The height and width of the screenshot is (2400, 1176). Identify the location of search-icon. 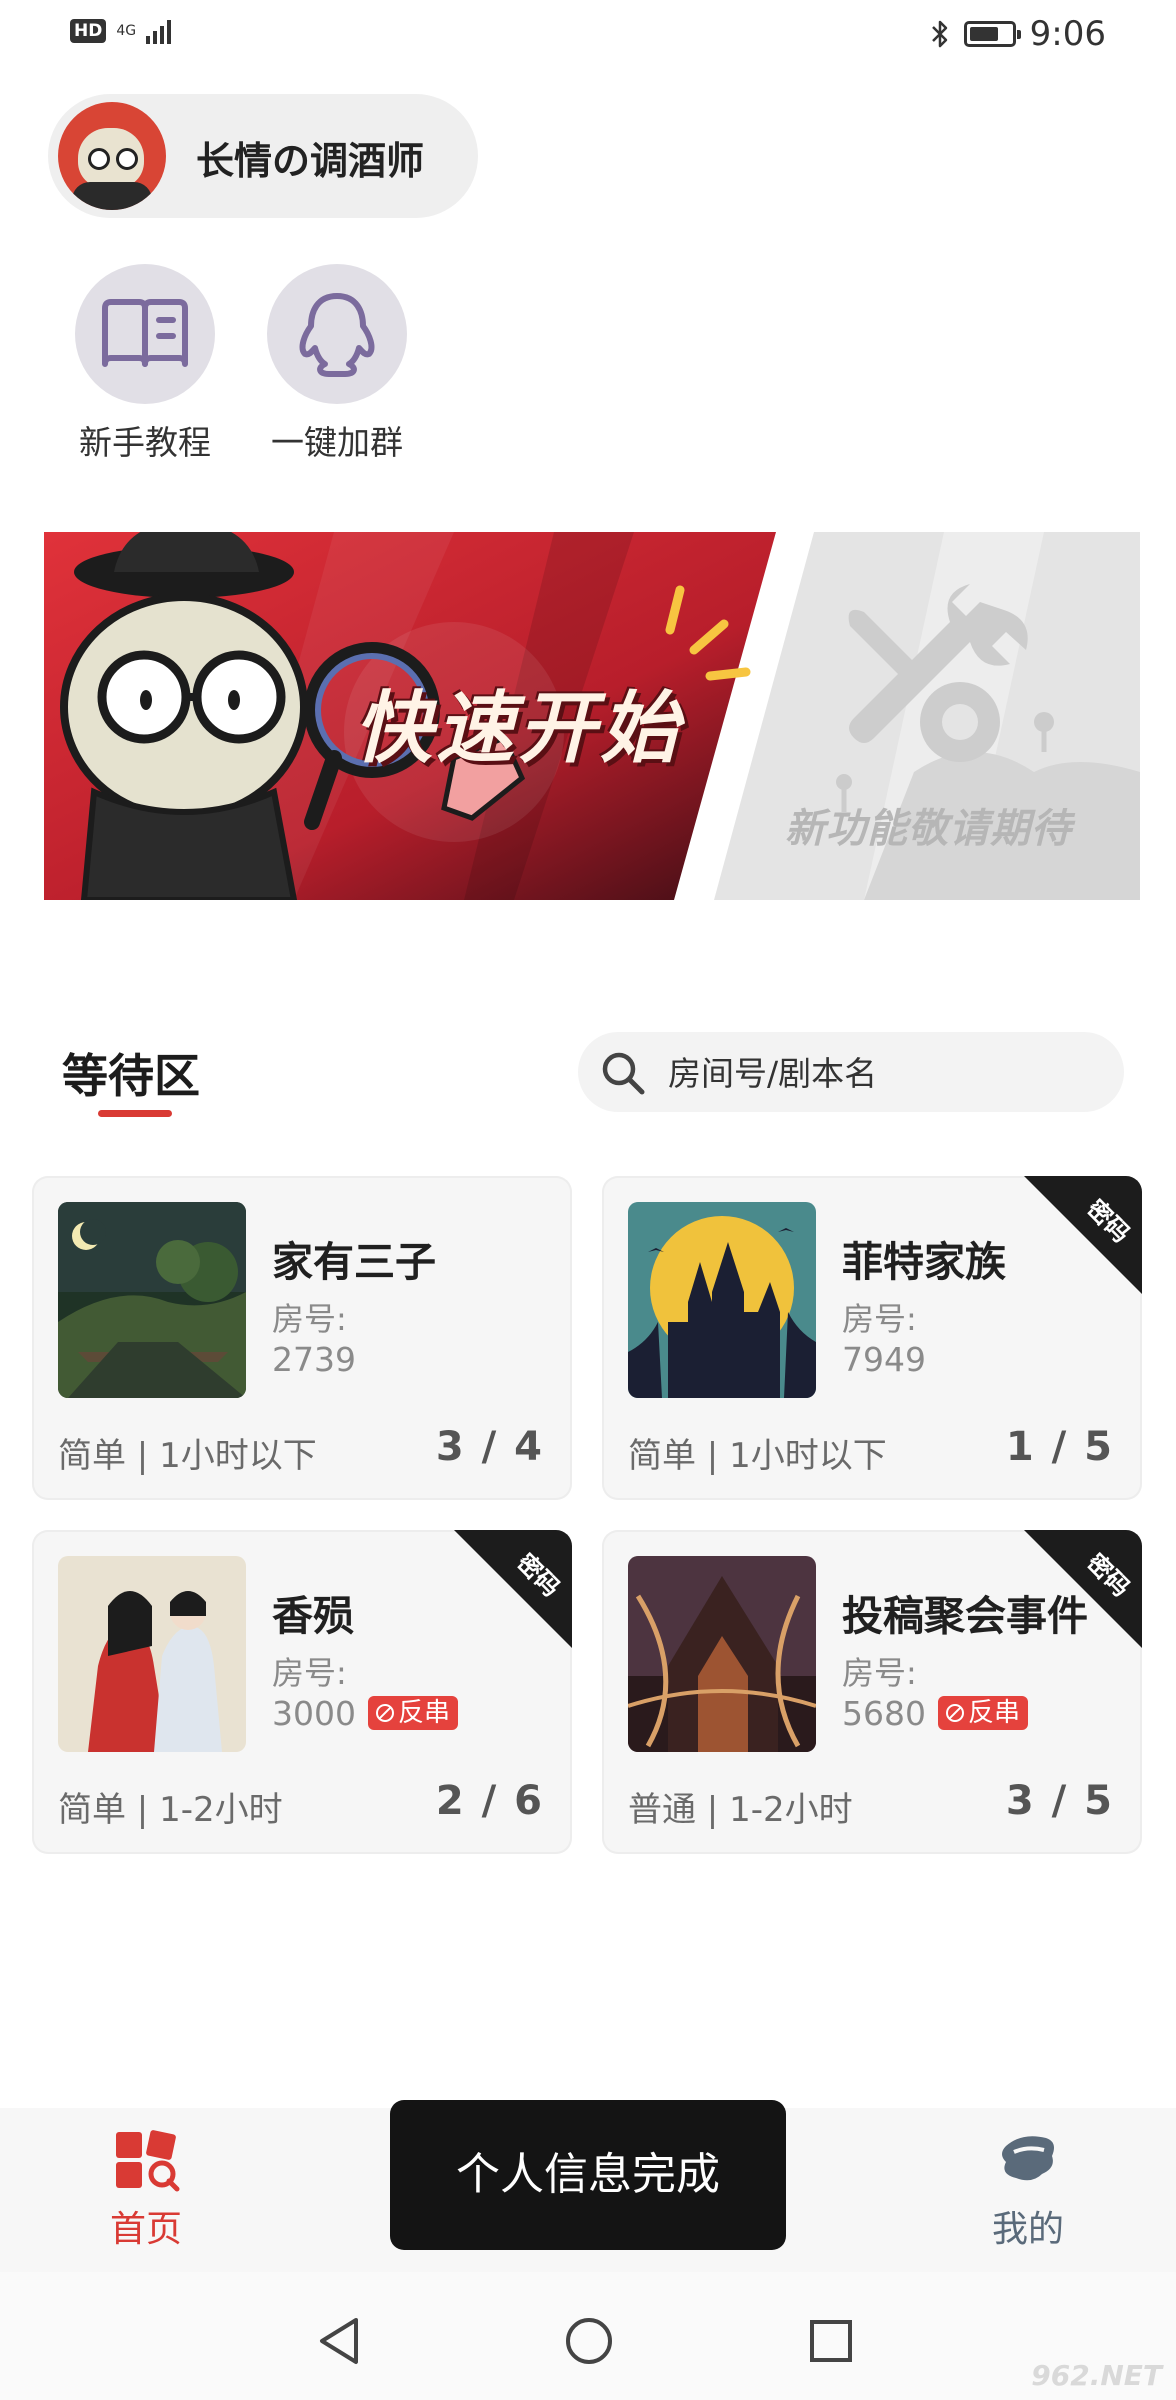
(623, 1073).